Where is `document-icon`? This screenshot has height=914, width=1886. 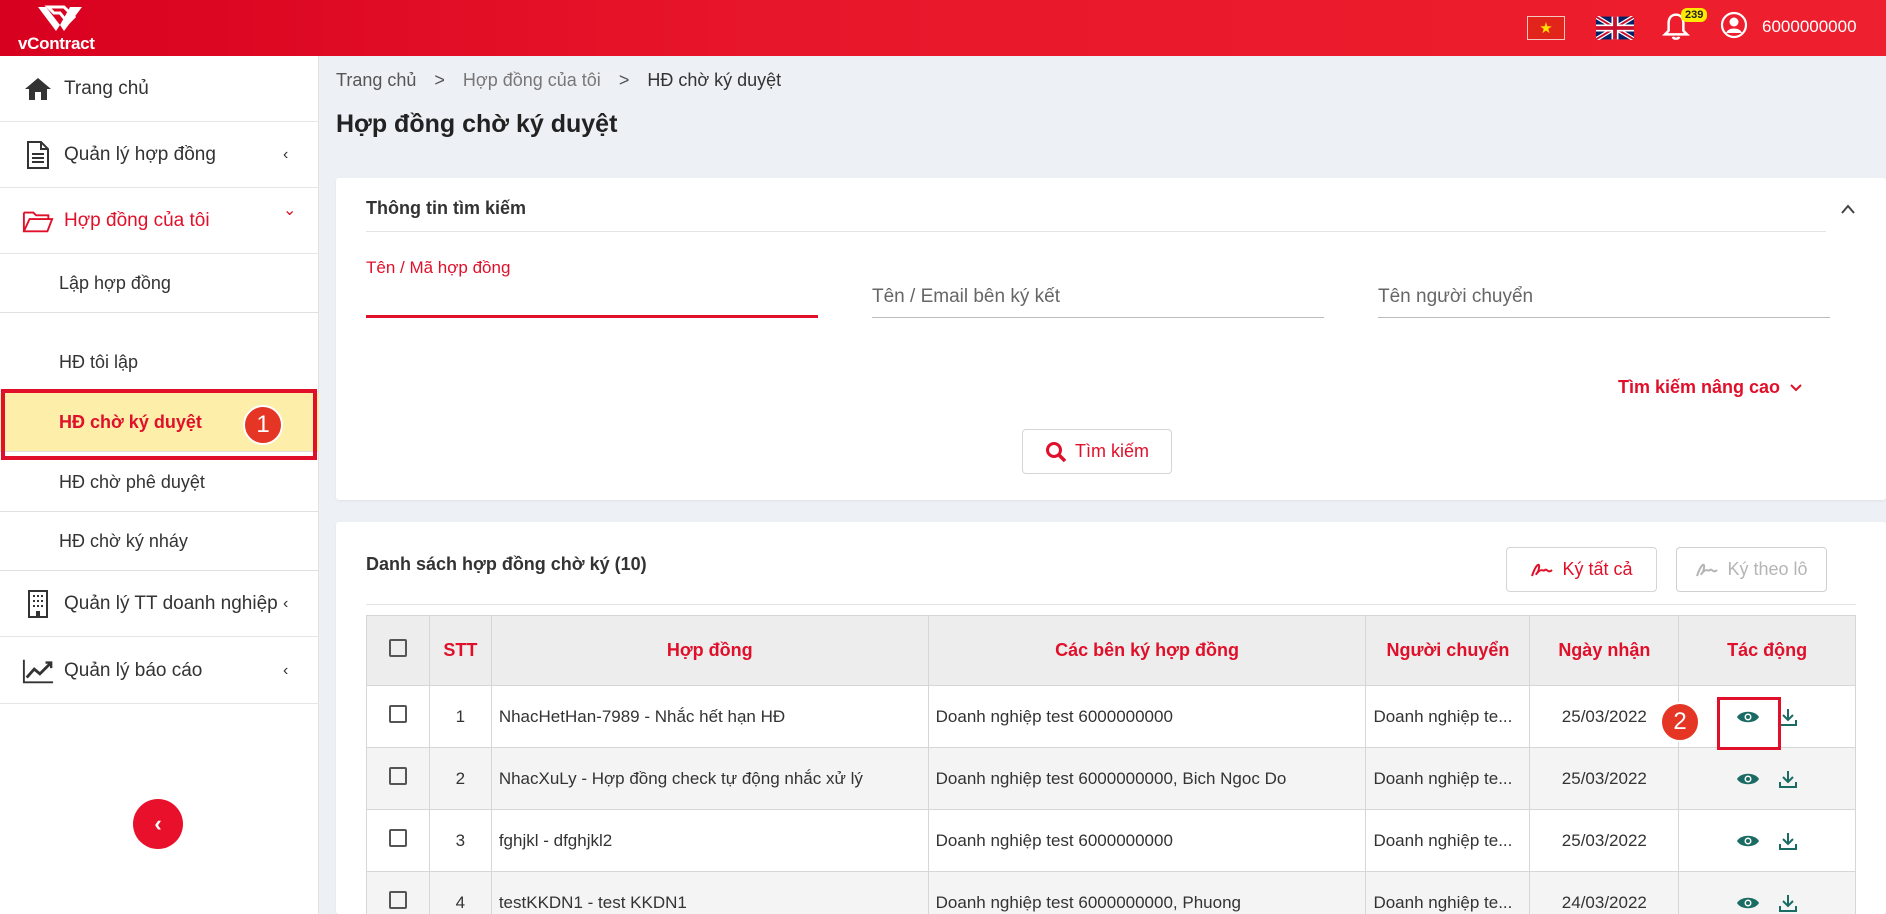 document-icon is located at coordinates (38, 155).